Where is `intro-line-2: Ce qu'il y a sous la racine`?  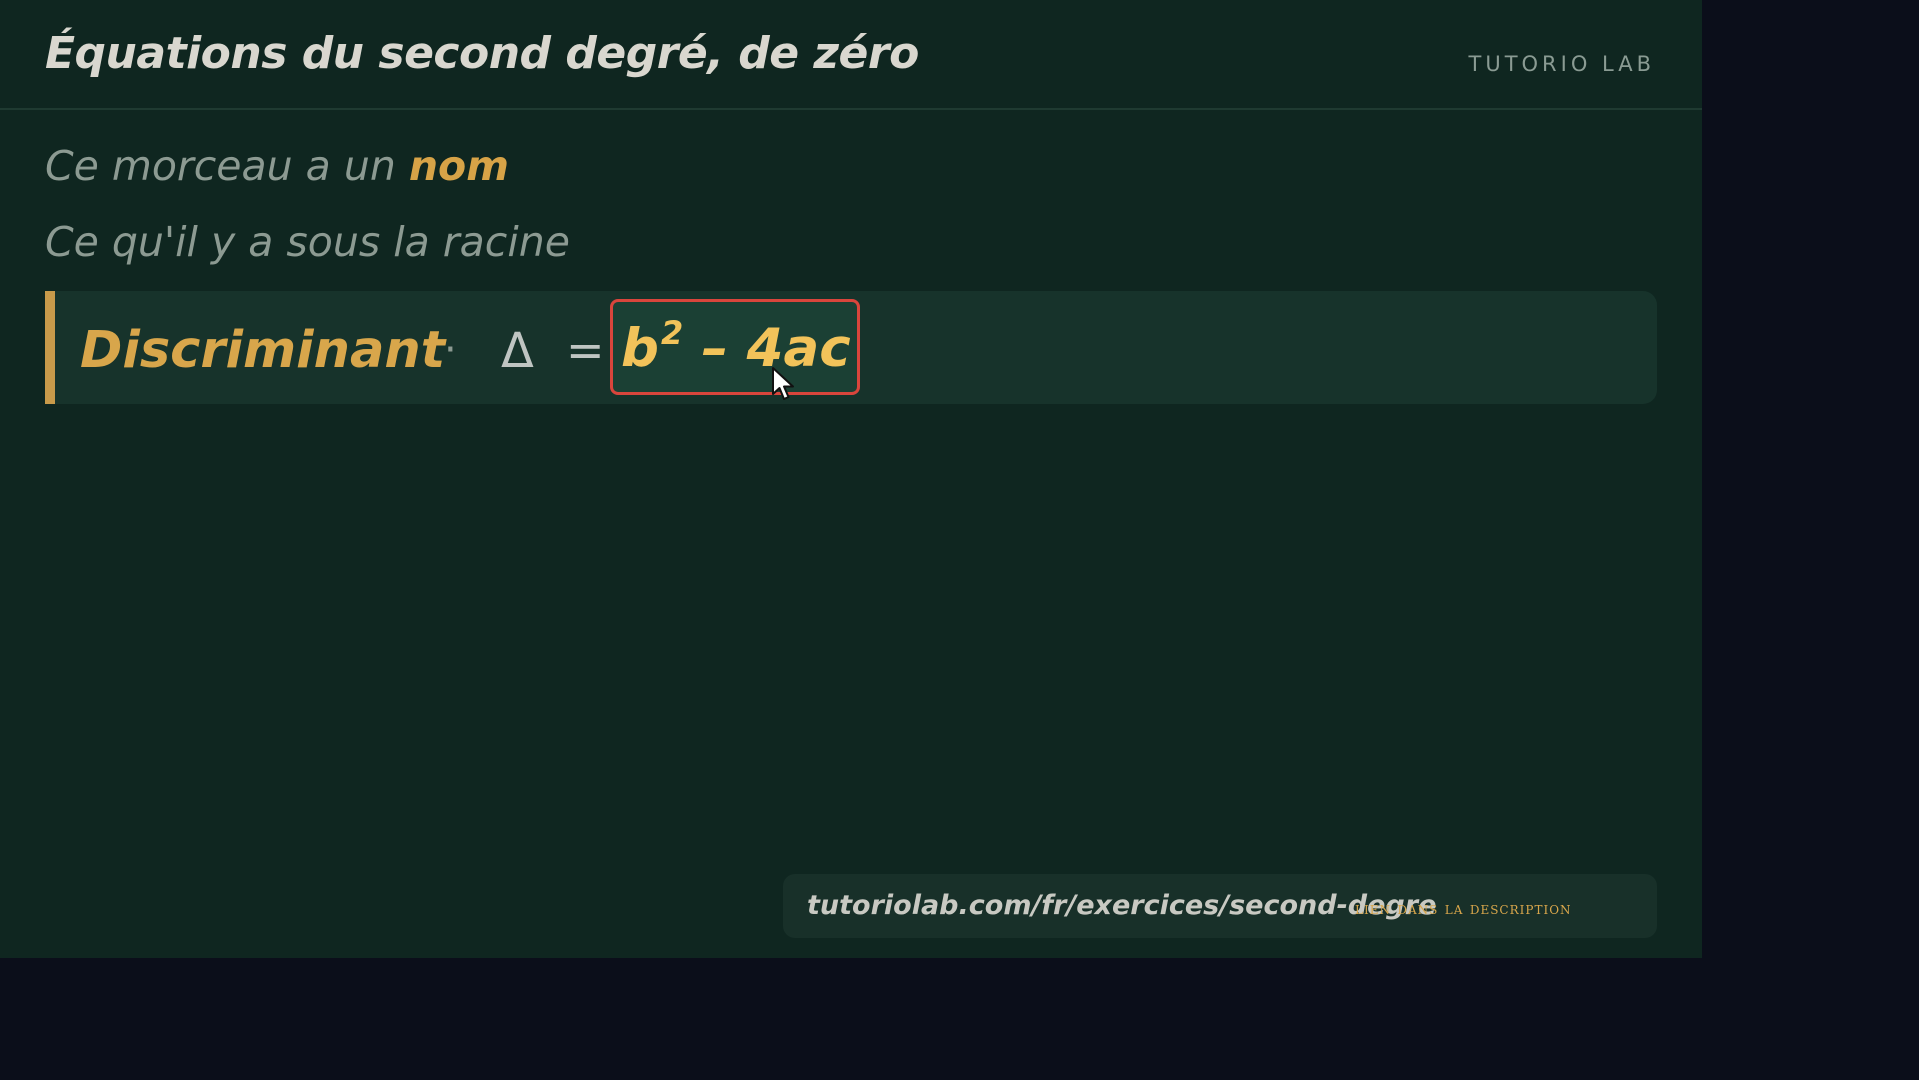 intro-line-2: Ce qu'il y a sous la racine is located at coordinates (307, 242).